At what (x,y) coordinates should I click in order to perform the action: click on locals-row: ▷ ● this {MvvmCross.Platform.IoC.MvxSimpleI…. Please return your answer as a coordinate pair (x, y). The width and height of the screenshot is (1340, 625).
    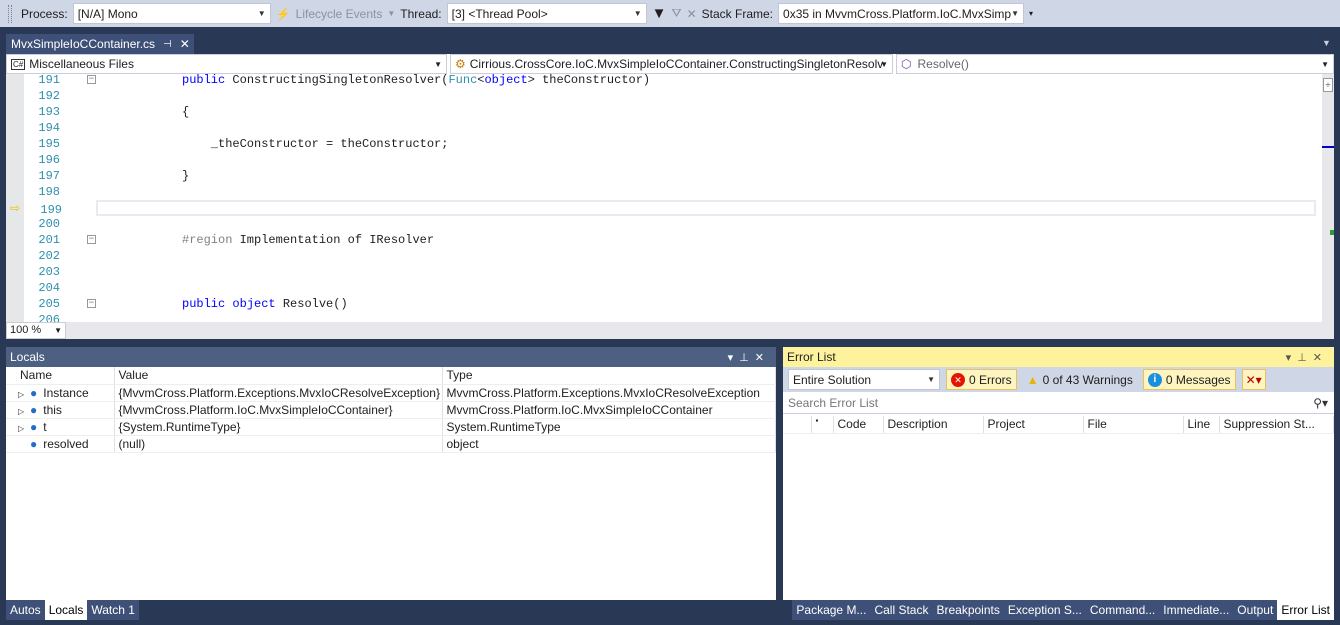
    Looking at the image, I should click on (391, 410).